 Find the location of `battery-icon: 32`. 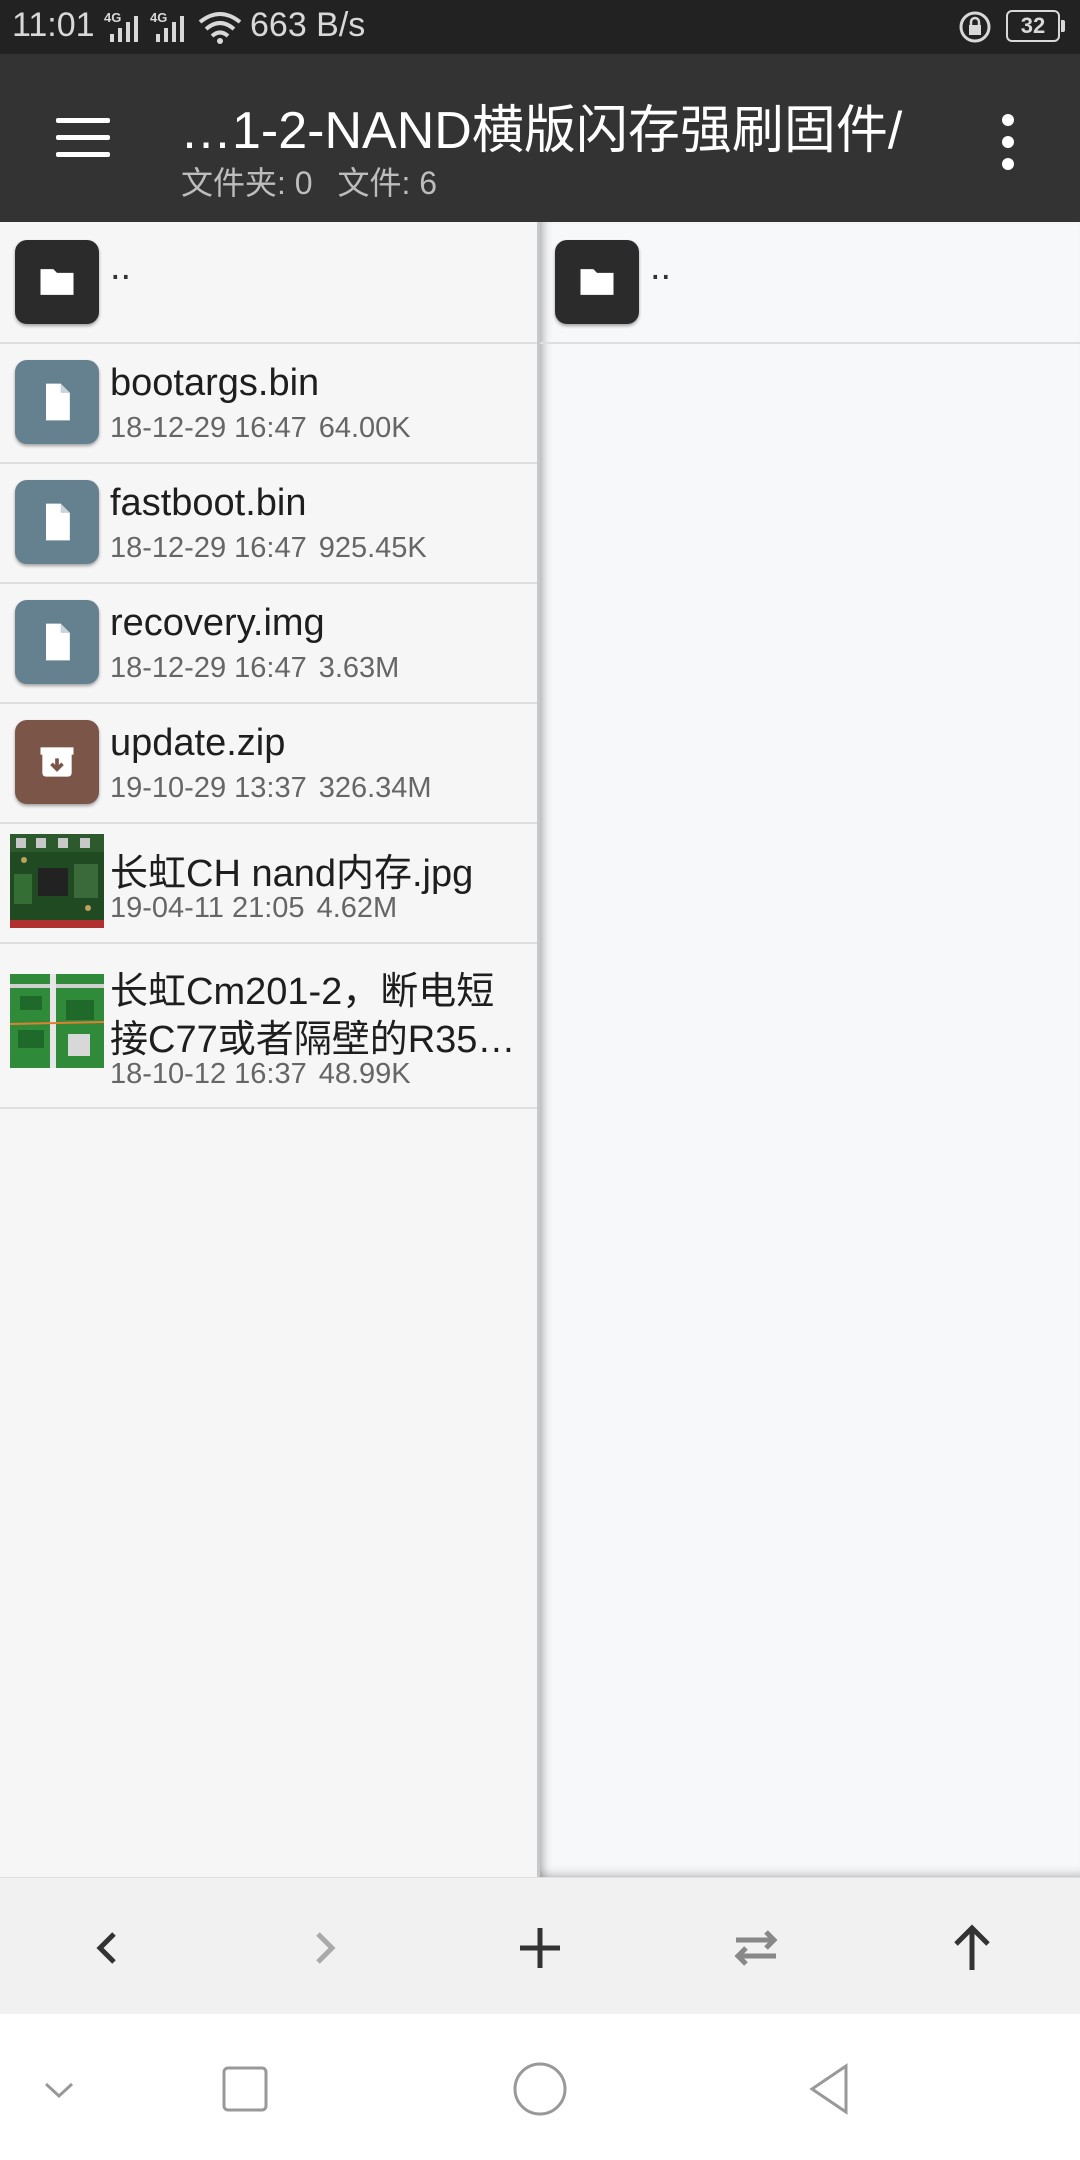

battery-icon: 32 is located at coordinates (1035, 26).